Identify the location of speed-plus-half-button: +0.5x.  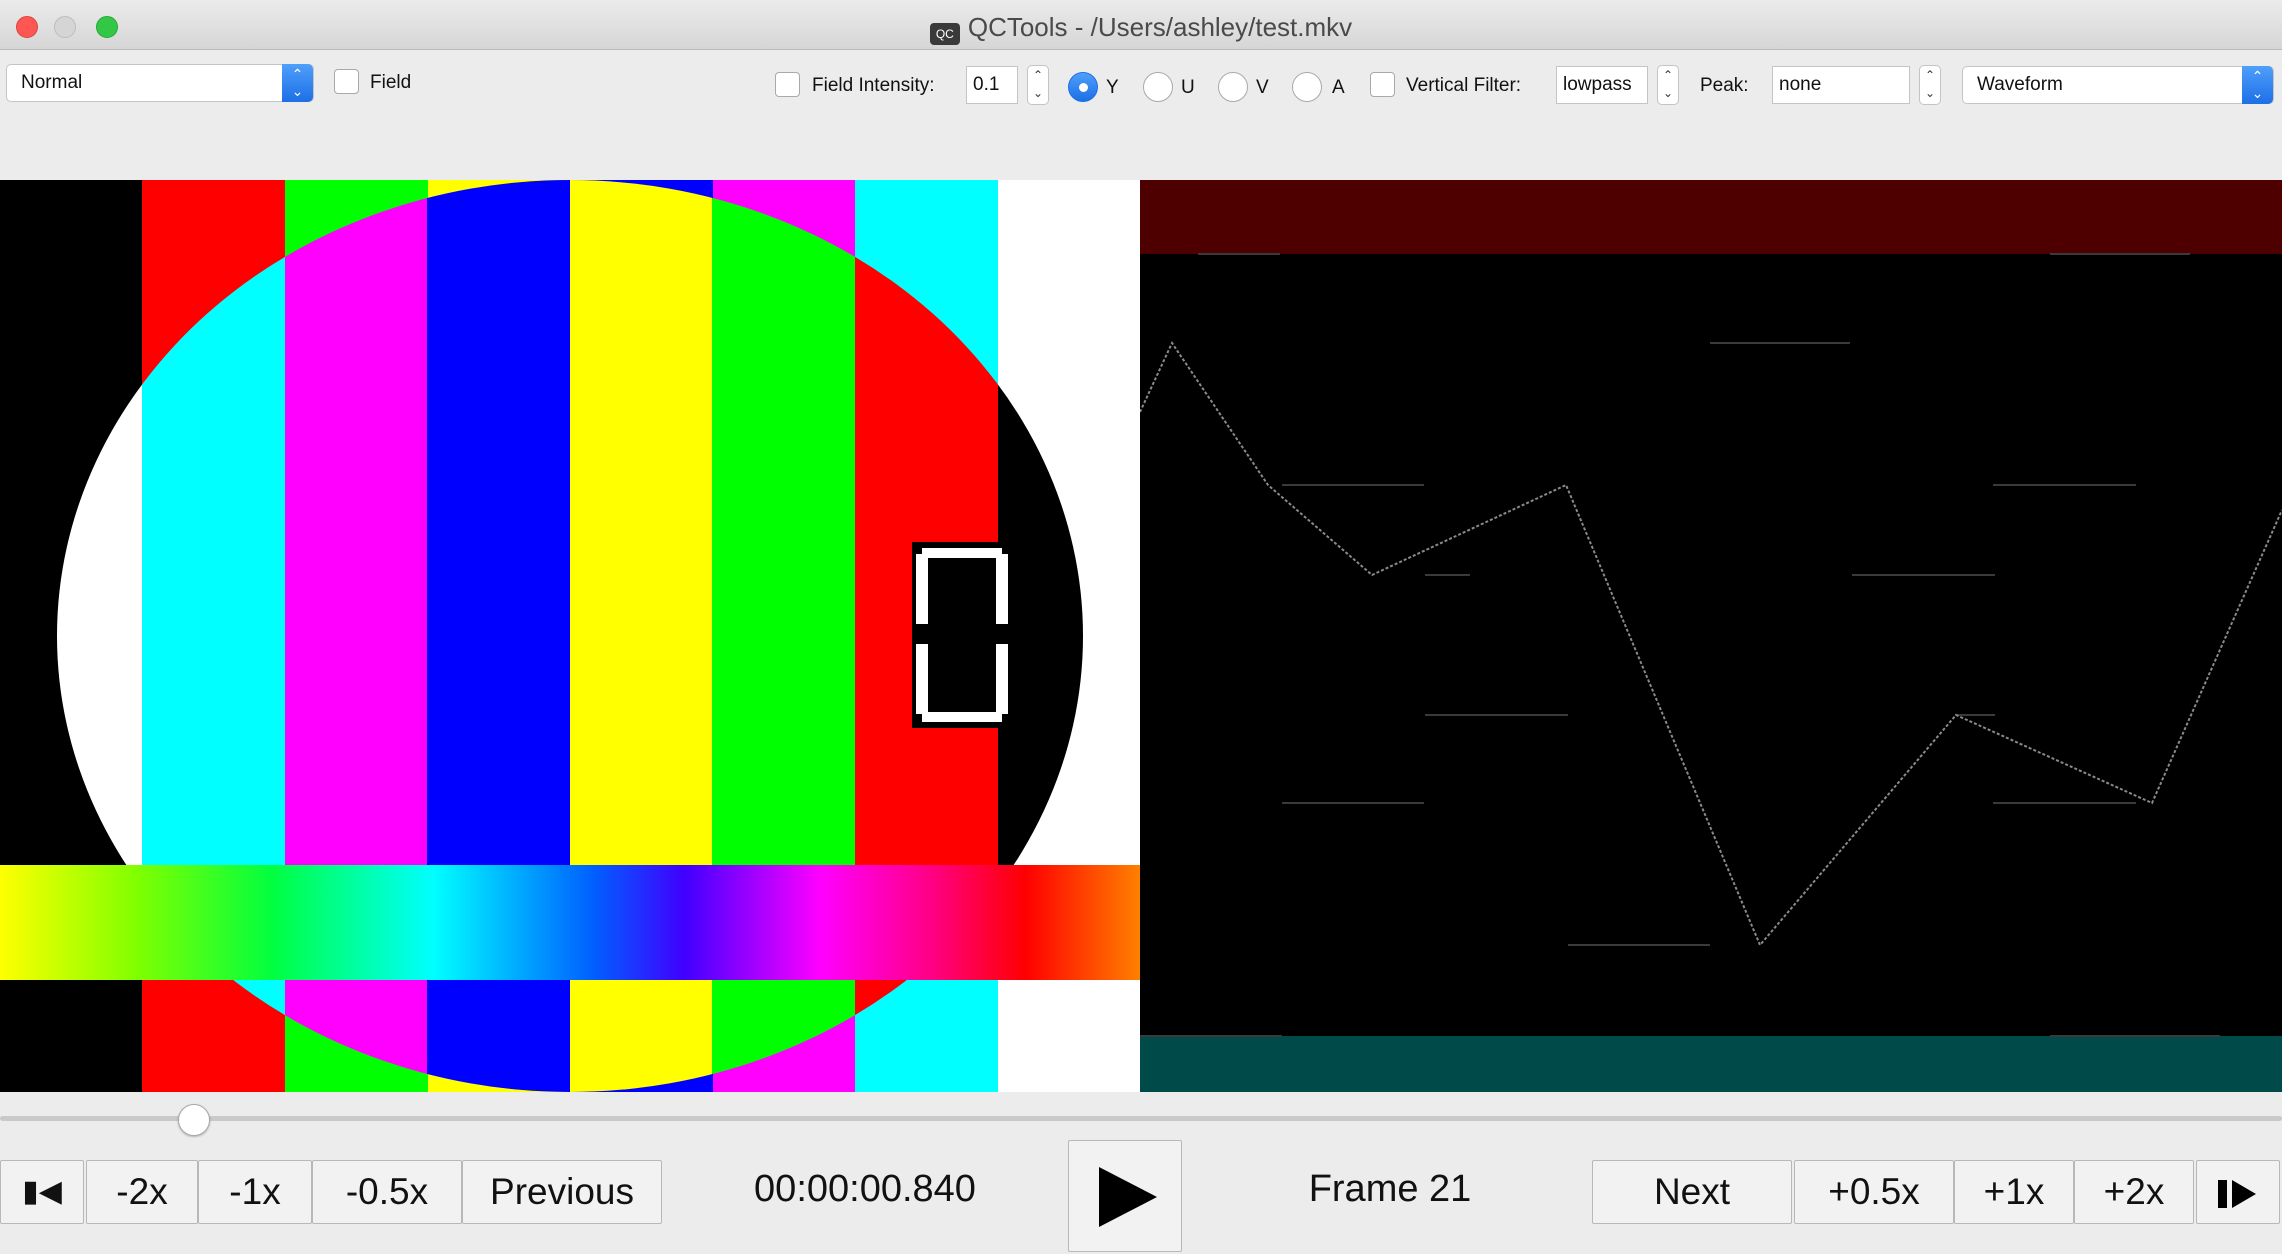
(1874, 1192).